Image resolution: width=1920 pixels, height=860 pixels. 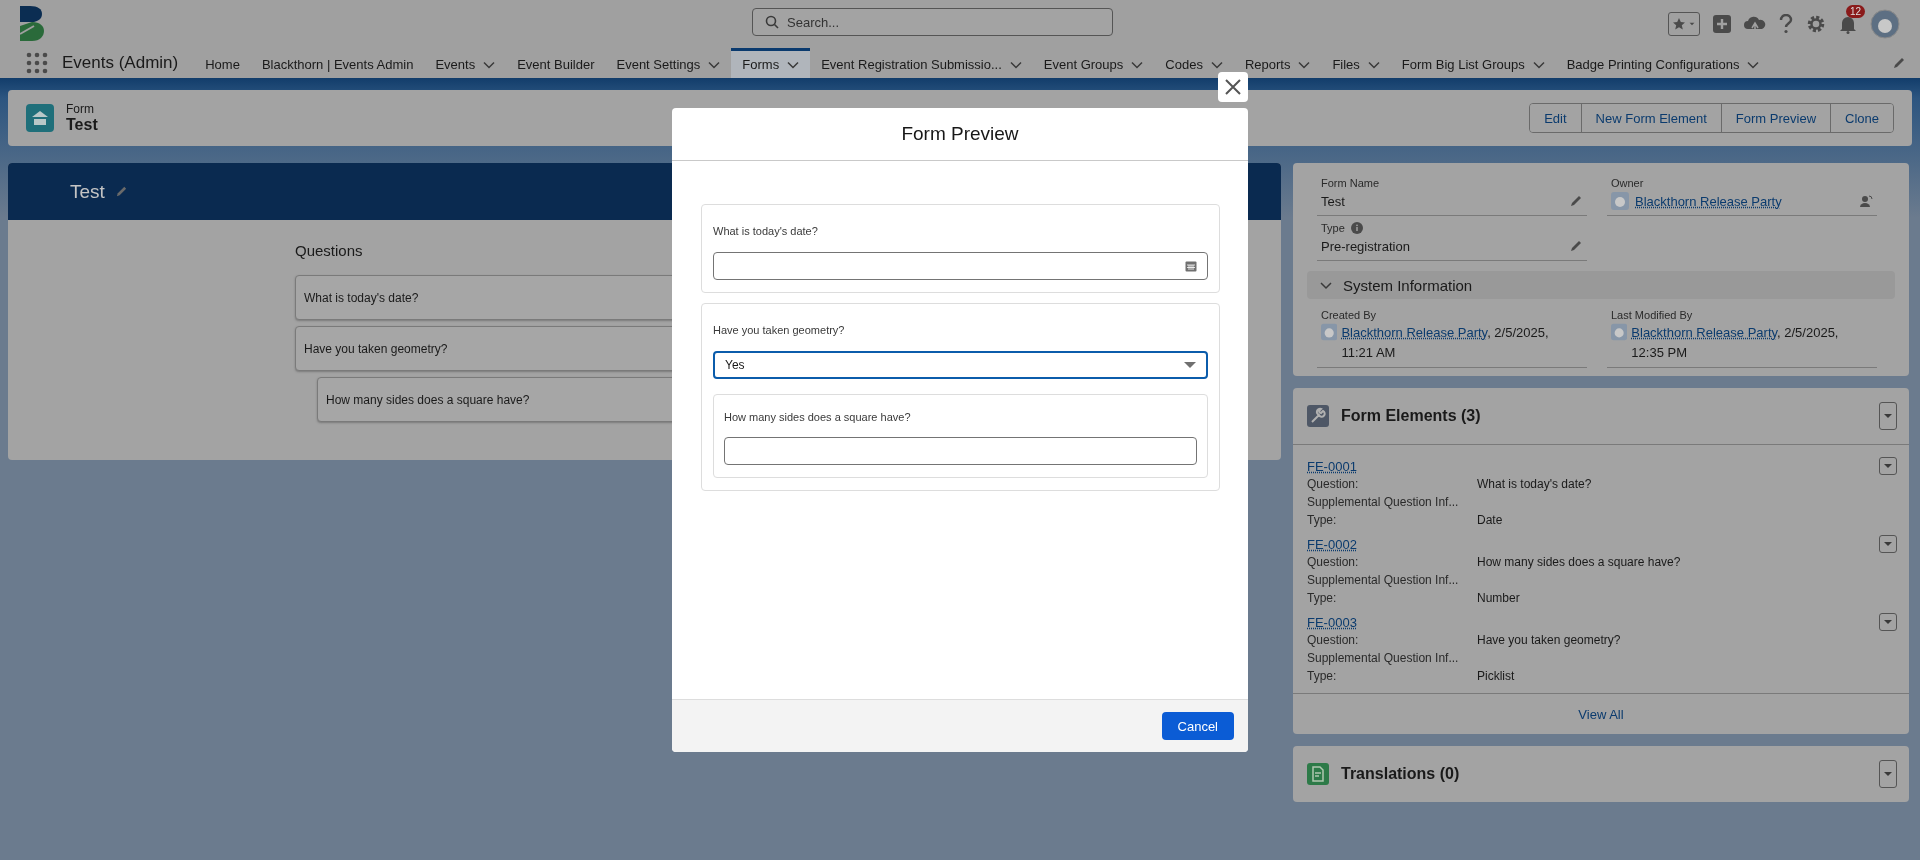 What do you see at coordinates (337, 63) in the screenshot?
I see `nav-tab: Blackthorn | Events Admin` at bounding box center [337, 63].